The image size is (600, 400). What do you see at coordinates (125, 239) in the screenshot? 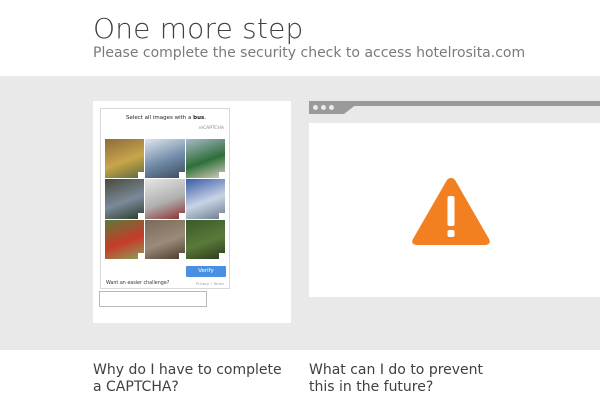
I see `captcha-tile-warning-sign` at bounding box center [125, 239].